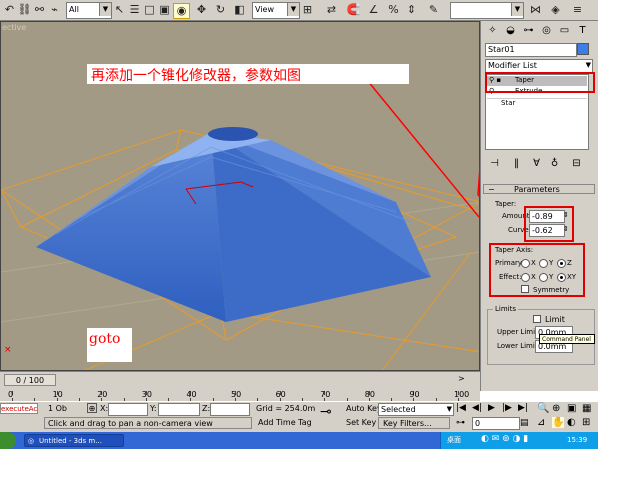 The width and height of the screenshot is (640, 480). What do you see at coordinates (414, 394) in the screenshot?
I see `track-bar-label: 90` at bounding box center [414, 394].